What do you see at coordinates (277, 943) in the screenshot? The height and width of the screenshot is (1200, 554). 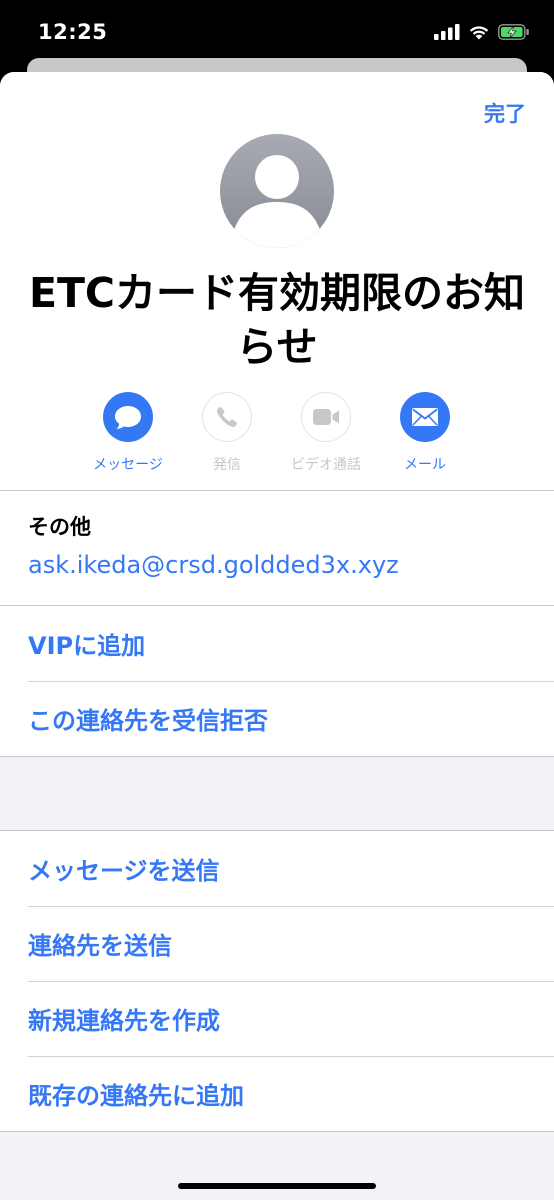 I see `share-contact-button: 連絡先を送信` at bounding box center [277, 943].